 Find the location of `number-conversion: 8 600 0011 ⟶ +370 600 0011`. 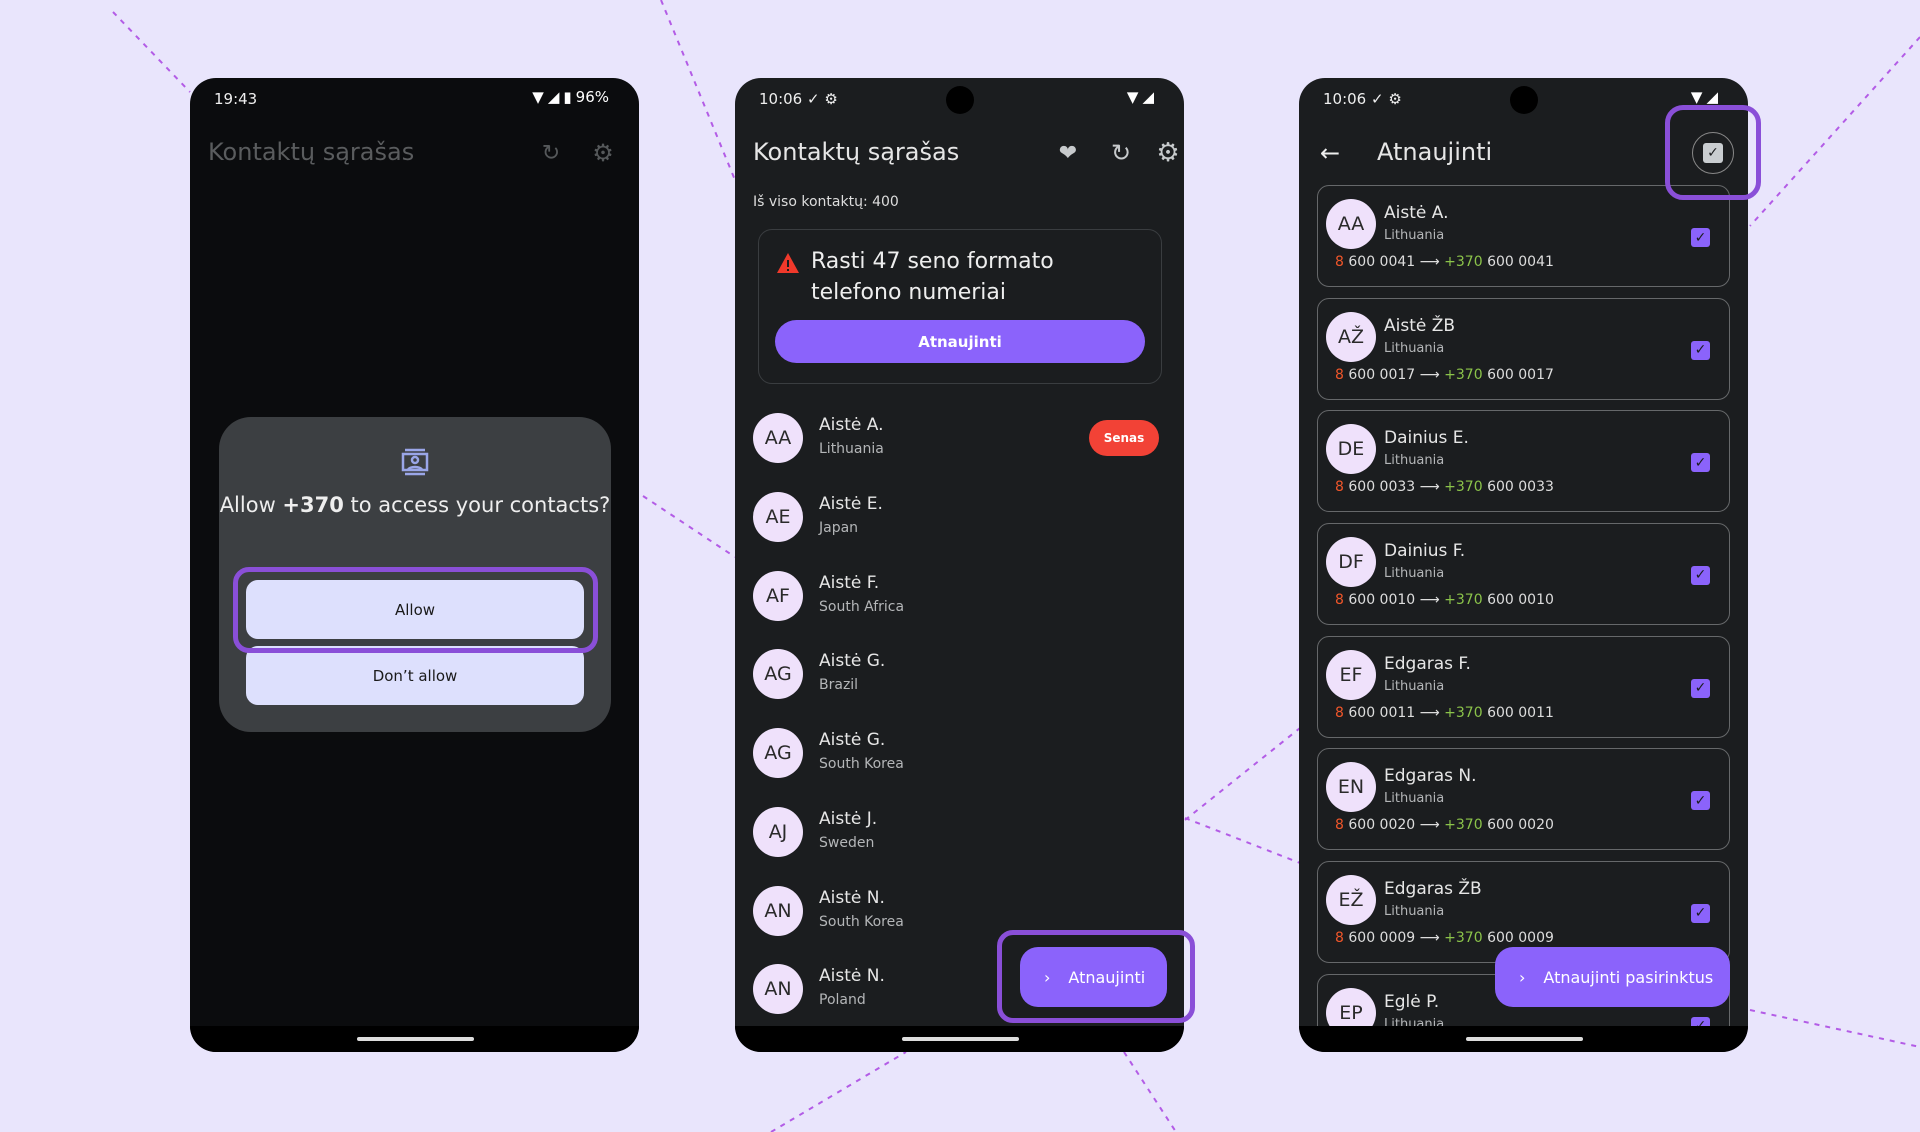

number-conversion: 8 600 0011 ⟶ +370 600 0011 is located at coordinates (1444, 712).